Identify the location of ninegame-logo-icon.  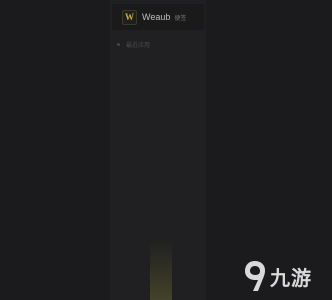
(255, 276).